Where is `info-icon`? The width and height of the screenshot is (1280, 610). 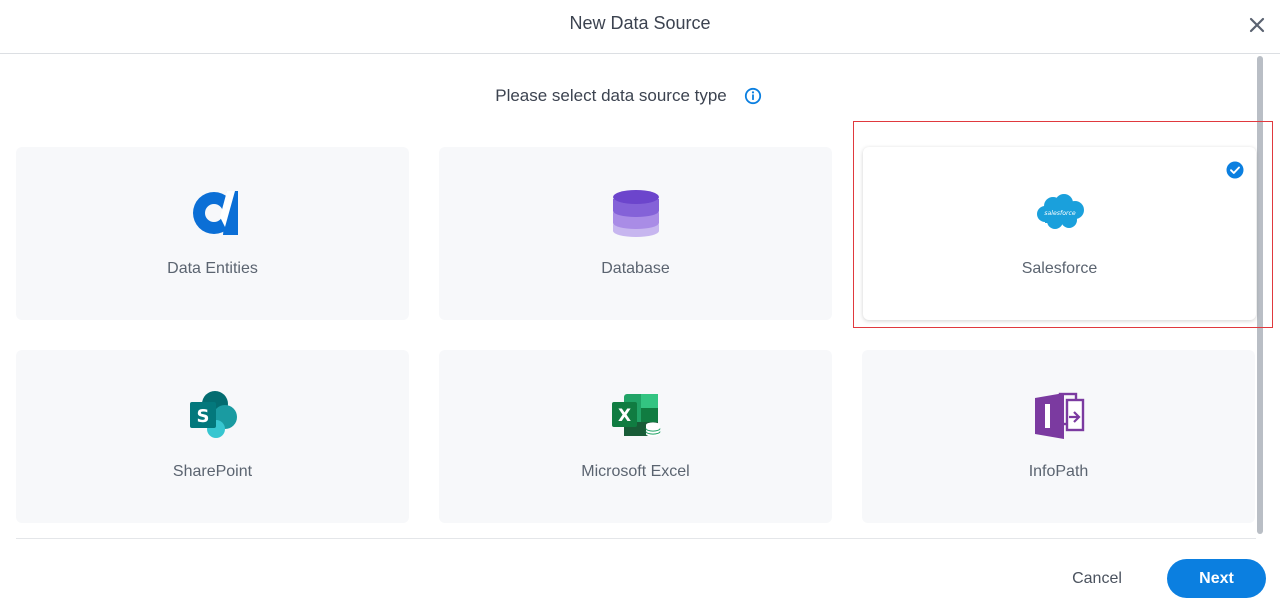 info-icon is located at coordinates (753, 96).